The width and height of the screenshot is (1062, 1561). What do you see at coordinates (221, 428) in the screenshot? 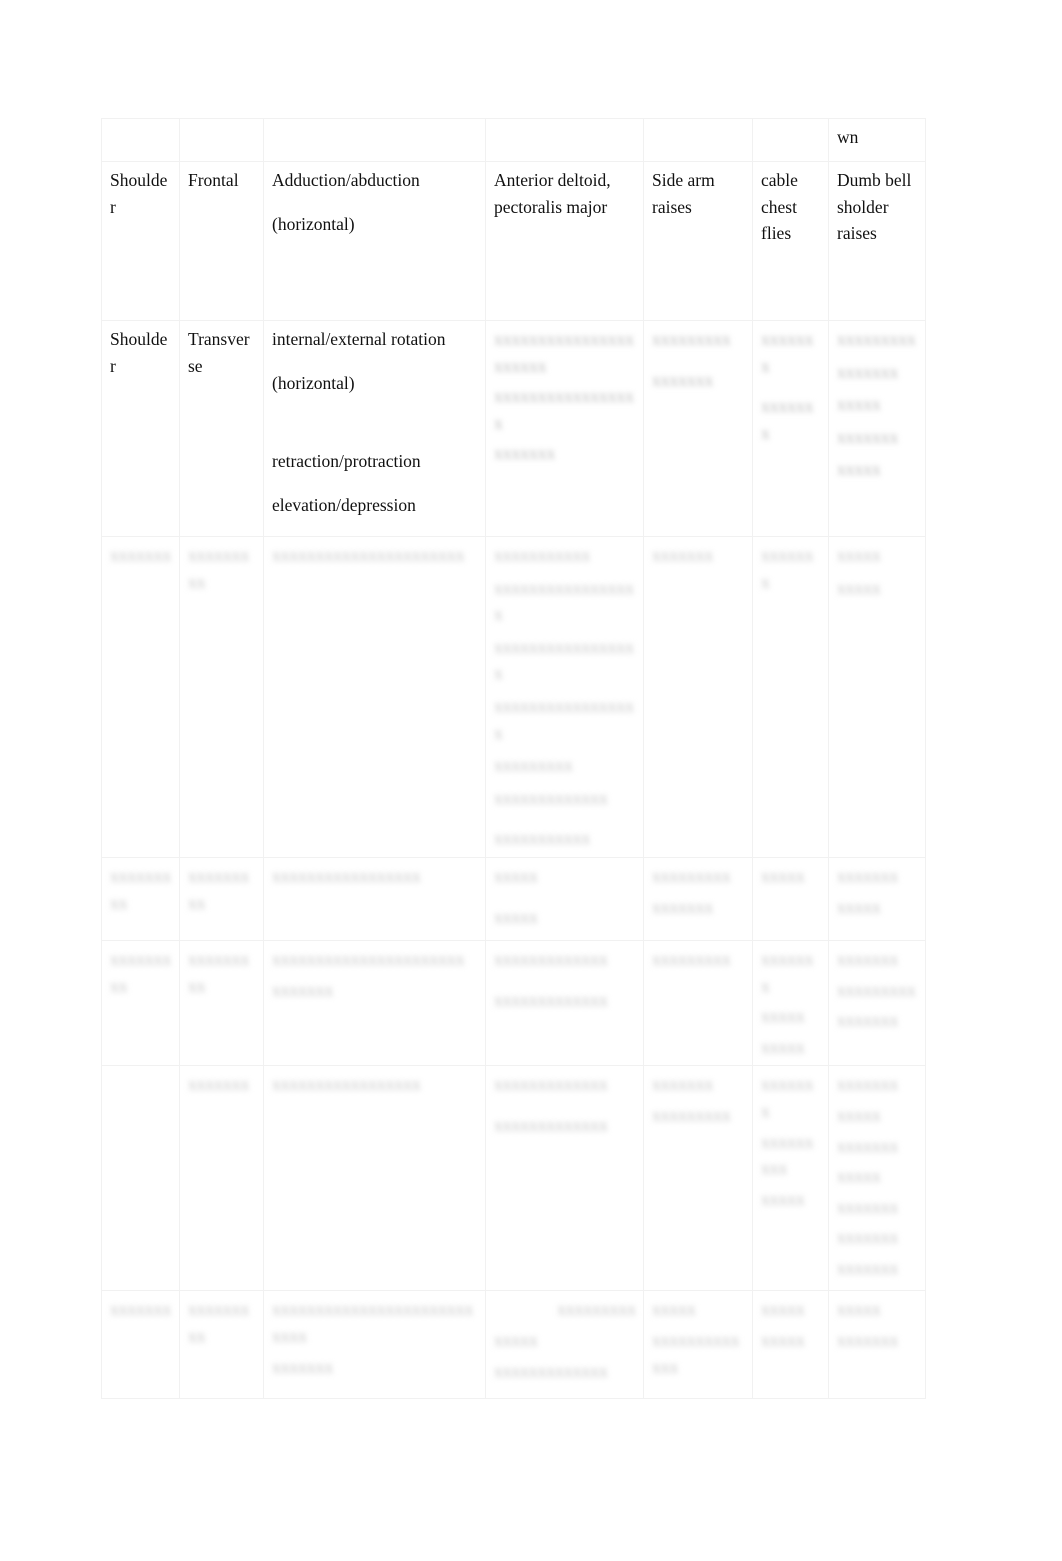
I see `cell-plane: Transverse` at bounding box center [221, 428].